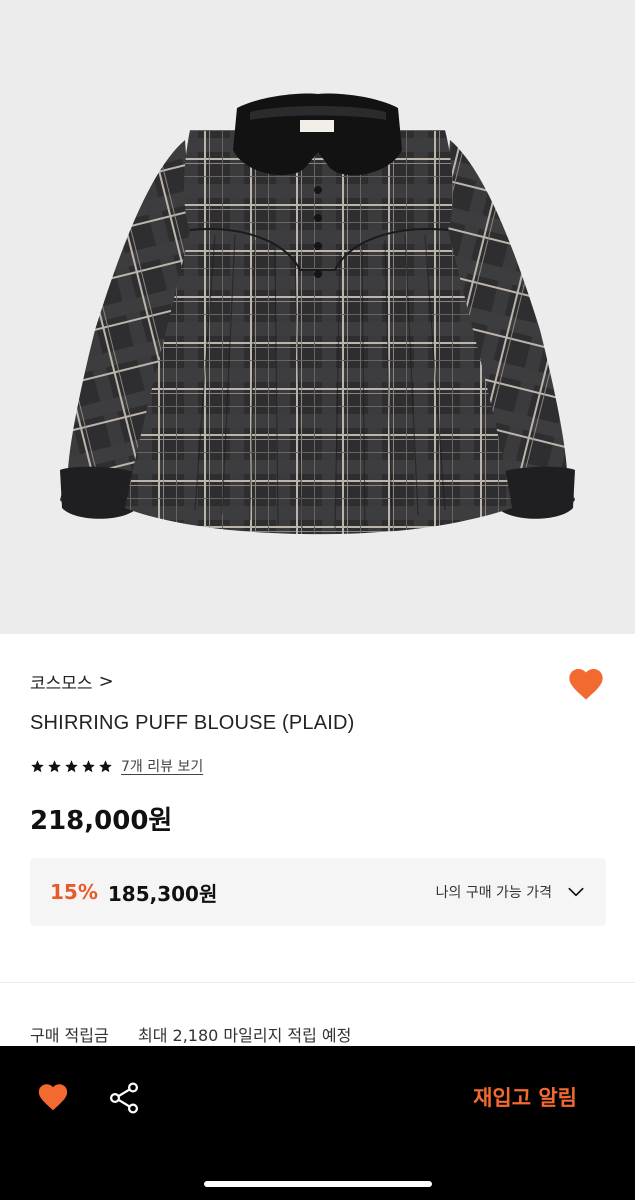 The width and height of the screenshot is (635, 1200). Describe the element at coordinates (317, 982) in the screenshot. I see `divider` at that location.